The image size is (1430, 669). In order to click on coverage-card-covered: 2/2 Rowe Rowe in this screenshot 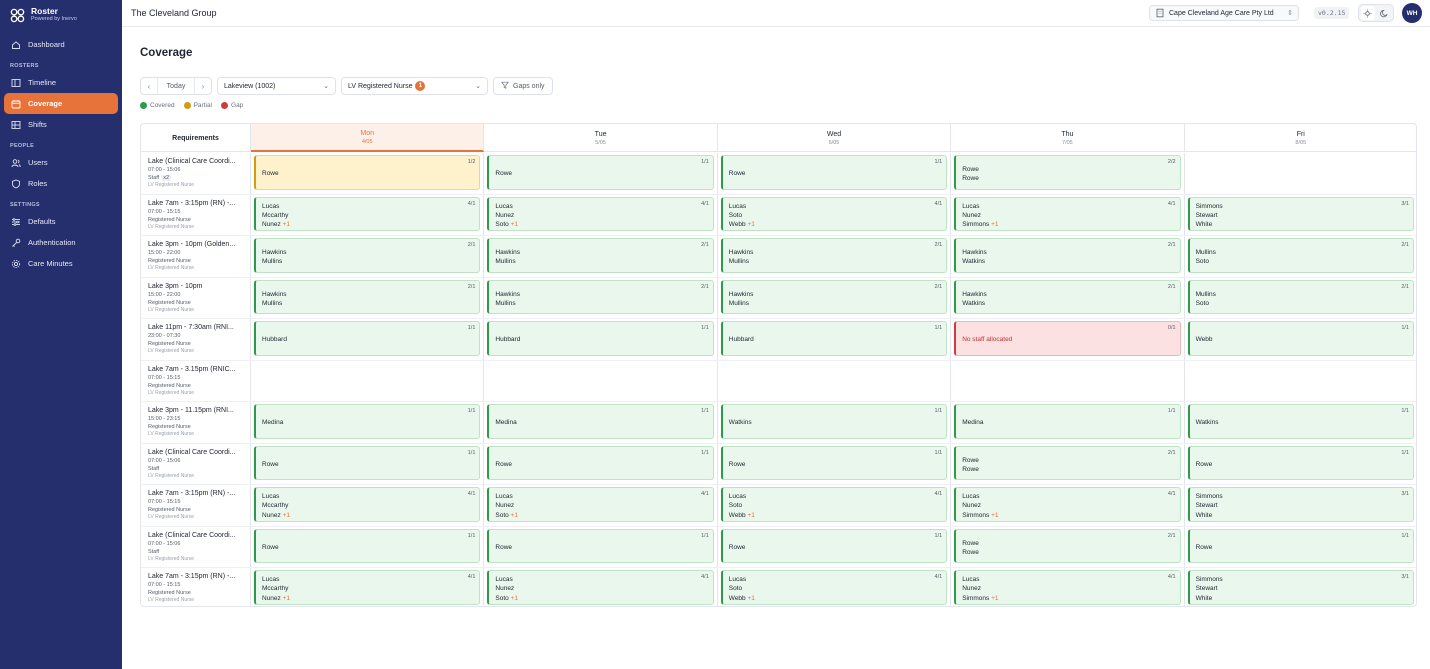, I will do `click(1067, 172)`.